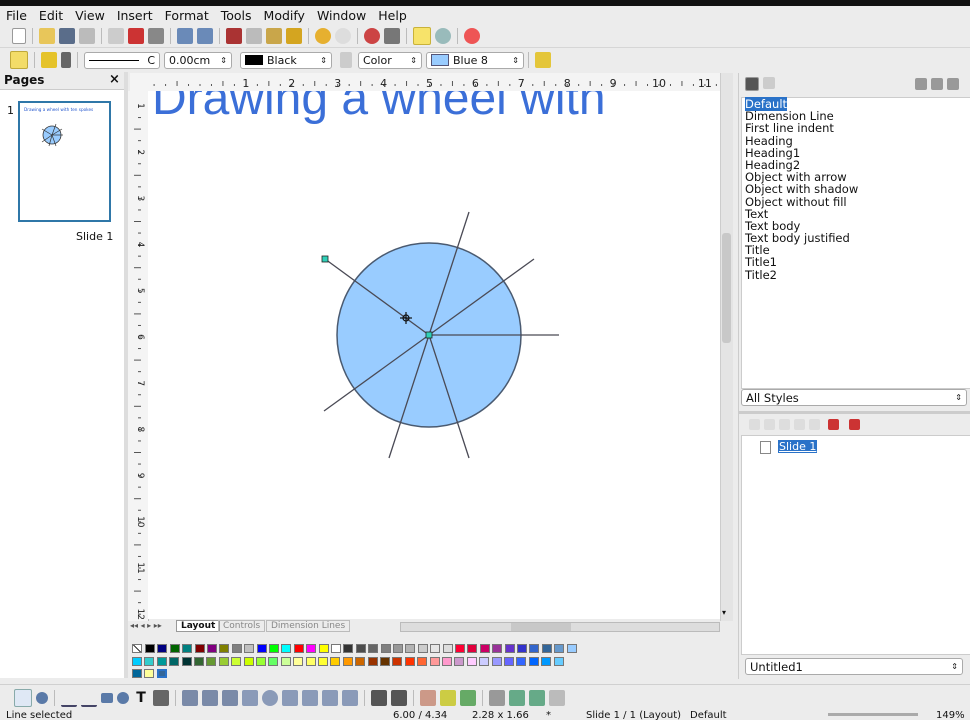 The height and width of the screenshot is (720, 970). What do you see at coordinates (190, 698) in the screenshot?
I see `curve-icon` at bounding box center [190, 698].